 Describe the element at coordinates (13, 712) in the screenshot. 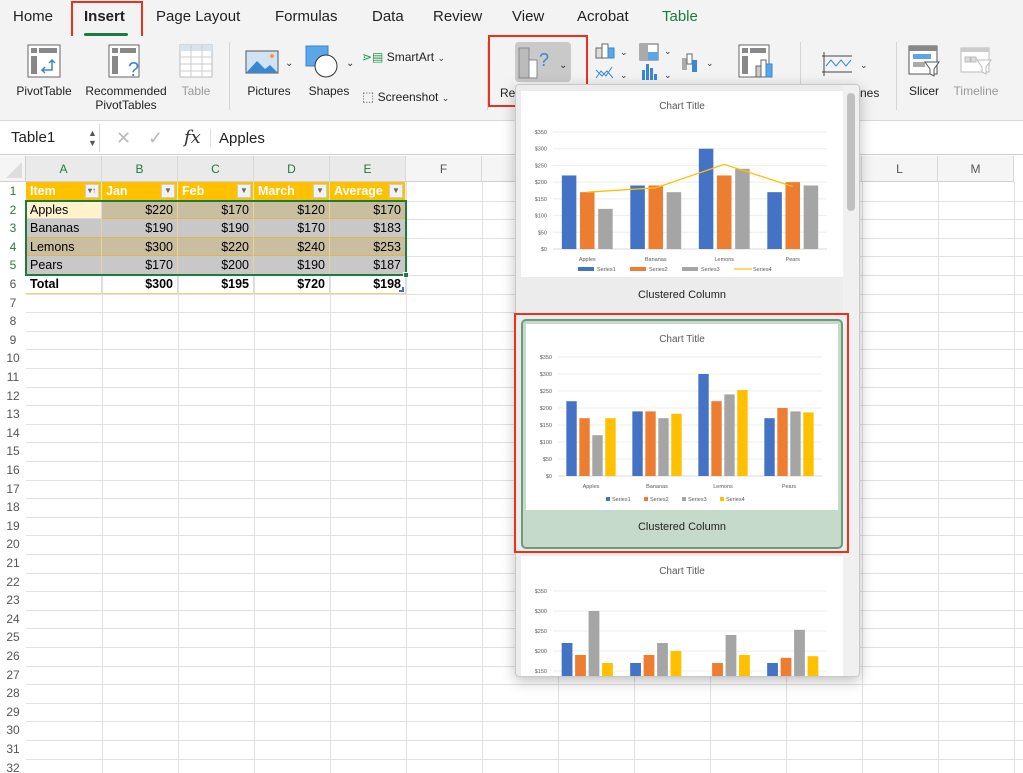

I see `row-header-29: 29` at that location.